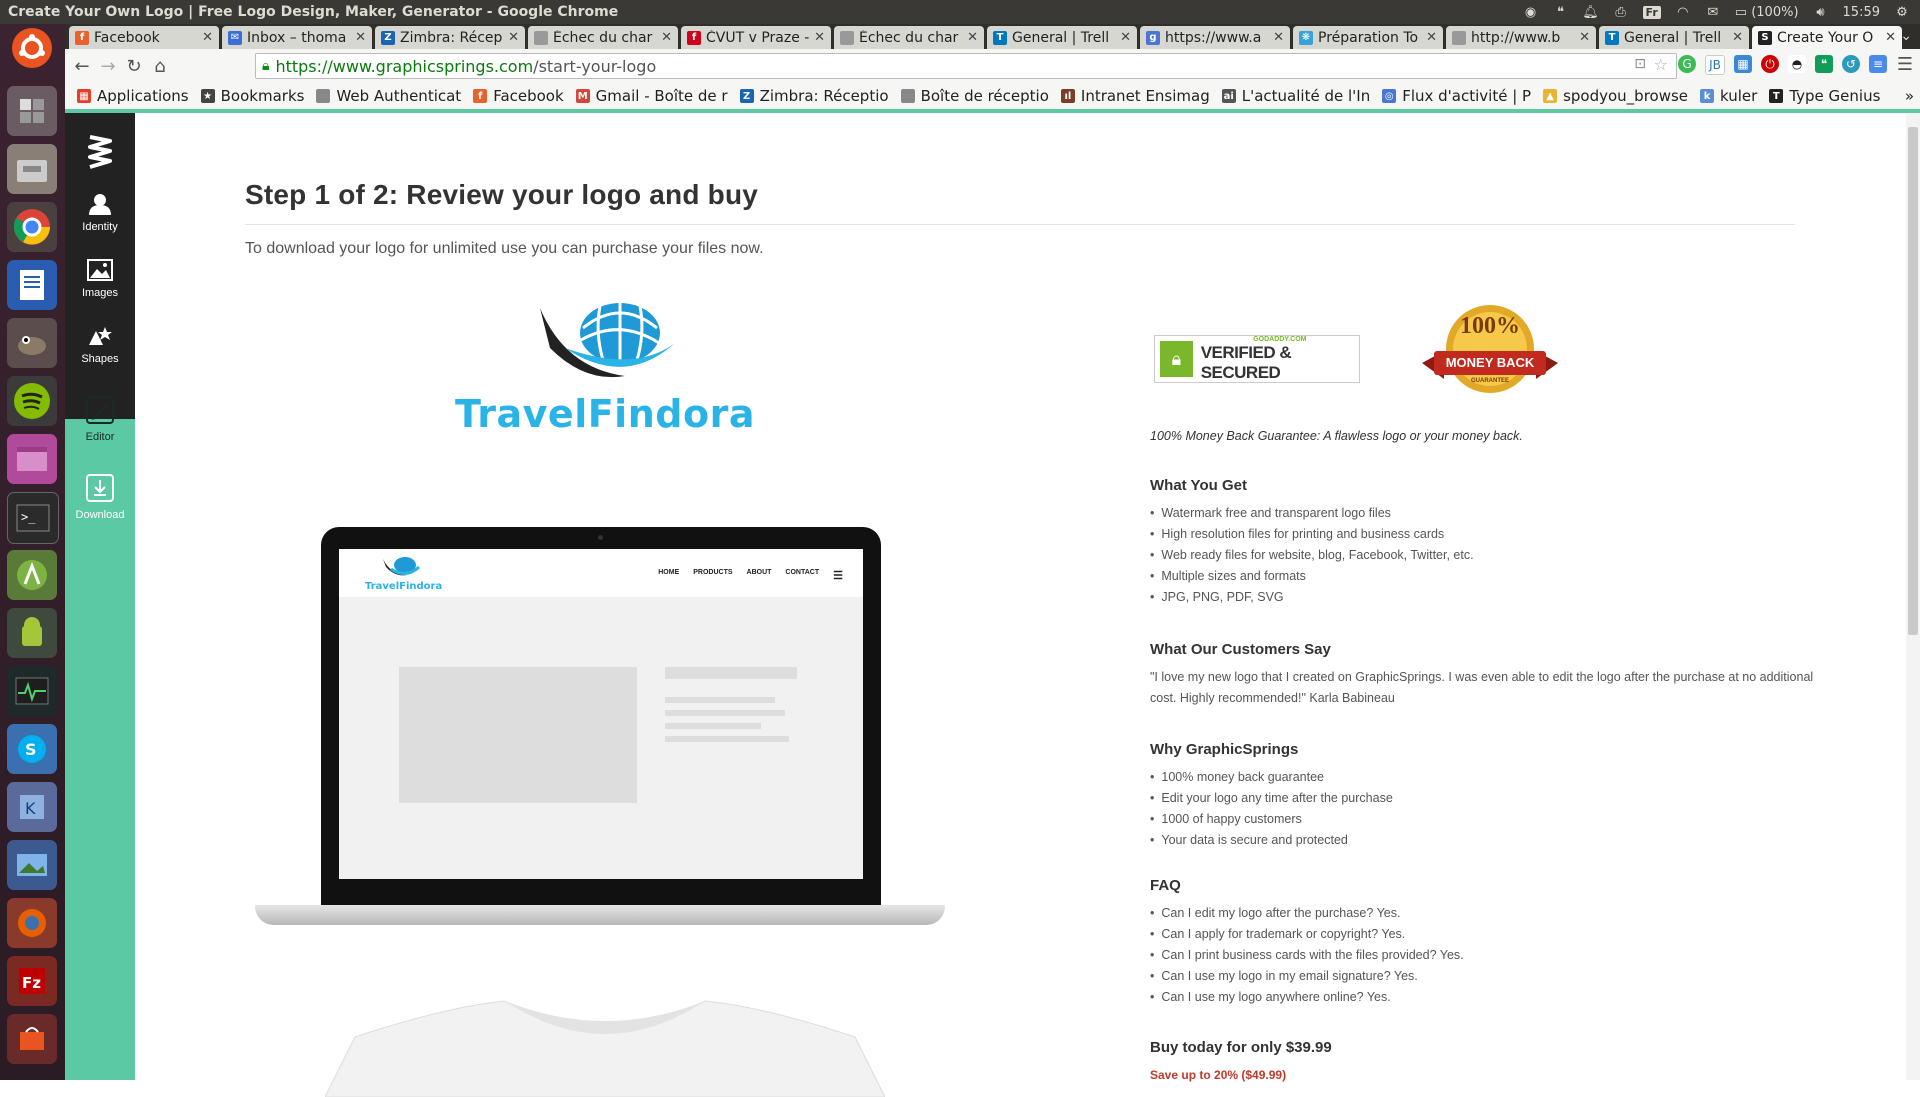  I want to click on terminal-icon: >_, so click(33, 518).